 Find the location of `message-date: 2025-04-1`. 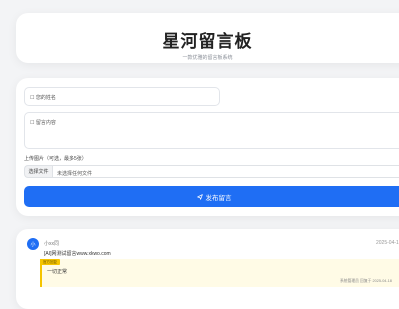

message-date: 2025-04-1 is located at coordinates (387, 243).